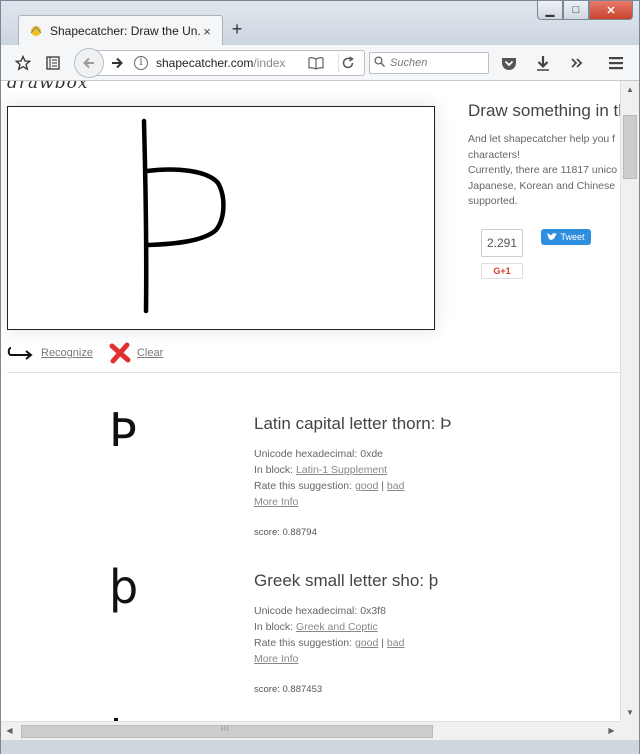  I want to click on result-block: In block: Latin-1 Supplement, so click(329, 470).